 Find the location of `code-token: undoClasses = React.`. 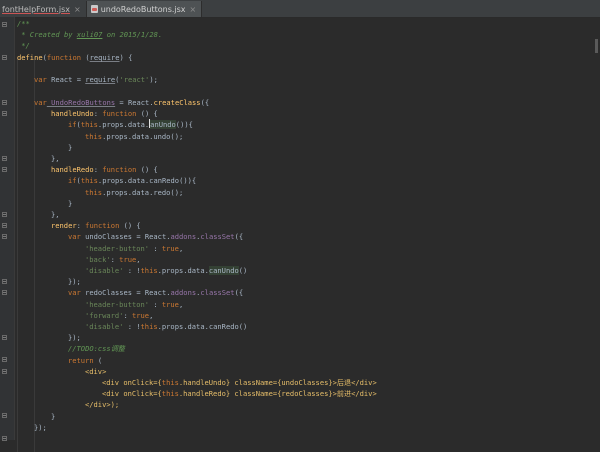

code-token: undoClasses = React. is located at coordinates (125, 236).